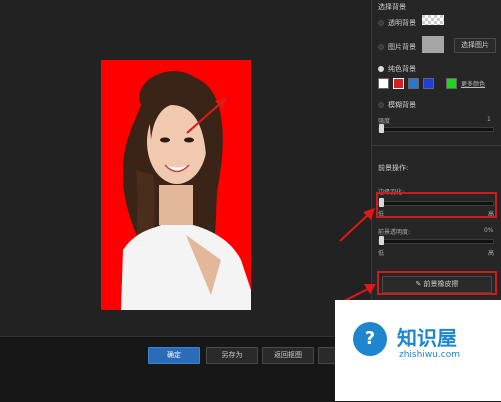  What do you see at coordinates (206, 115) in the screenshot?
I see `annotation-arrow-hair` at bounding box center [206, 115].